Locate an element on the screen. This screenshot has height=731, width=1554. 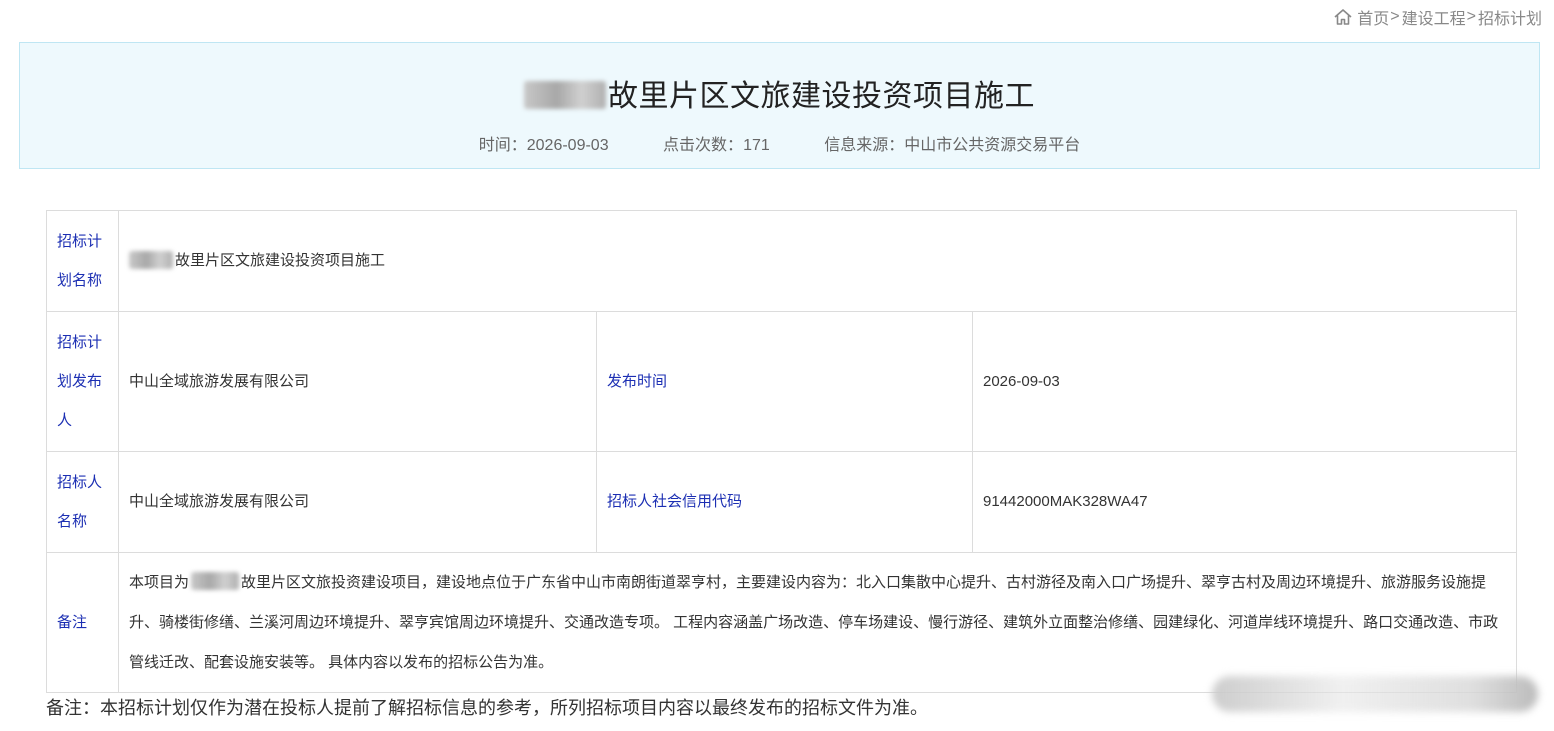
breadcrumb-link-construction: 建设工程 is located at coordinates (1434, 17).